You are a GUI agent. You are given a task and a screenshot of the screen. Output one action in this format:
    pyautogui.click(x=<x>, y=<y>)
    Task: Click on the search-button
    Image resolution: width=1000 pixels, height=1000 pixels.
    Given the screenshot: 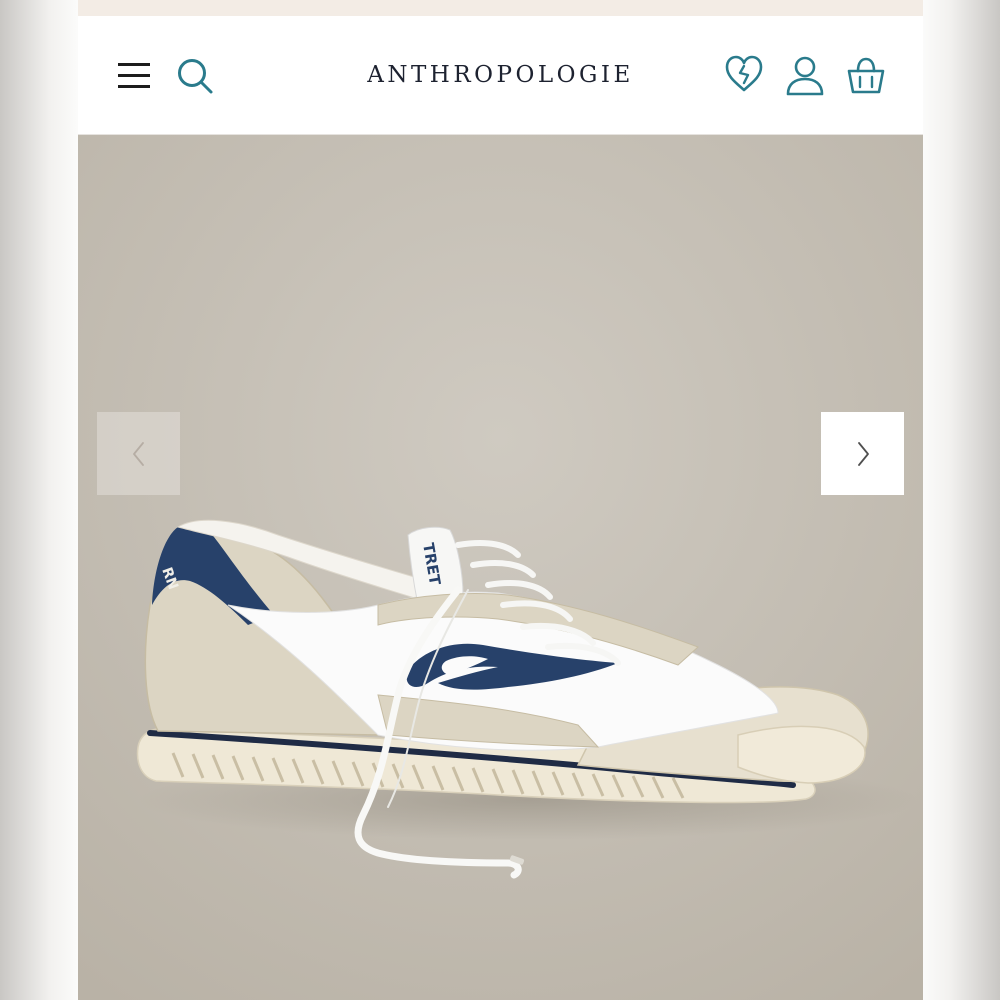 What is the action you would take?
    pyautogui.click(x=195, y=76)
    